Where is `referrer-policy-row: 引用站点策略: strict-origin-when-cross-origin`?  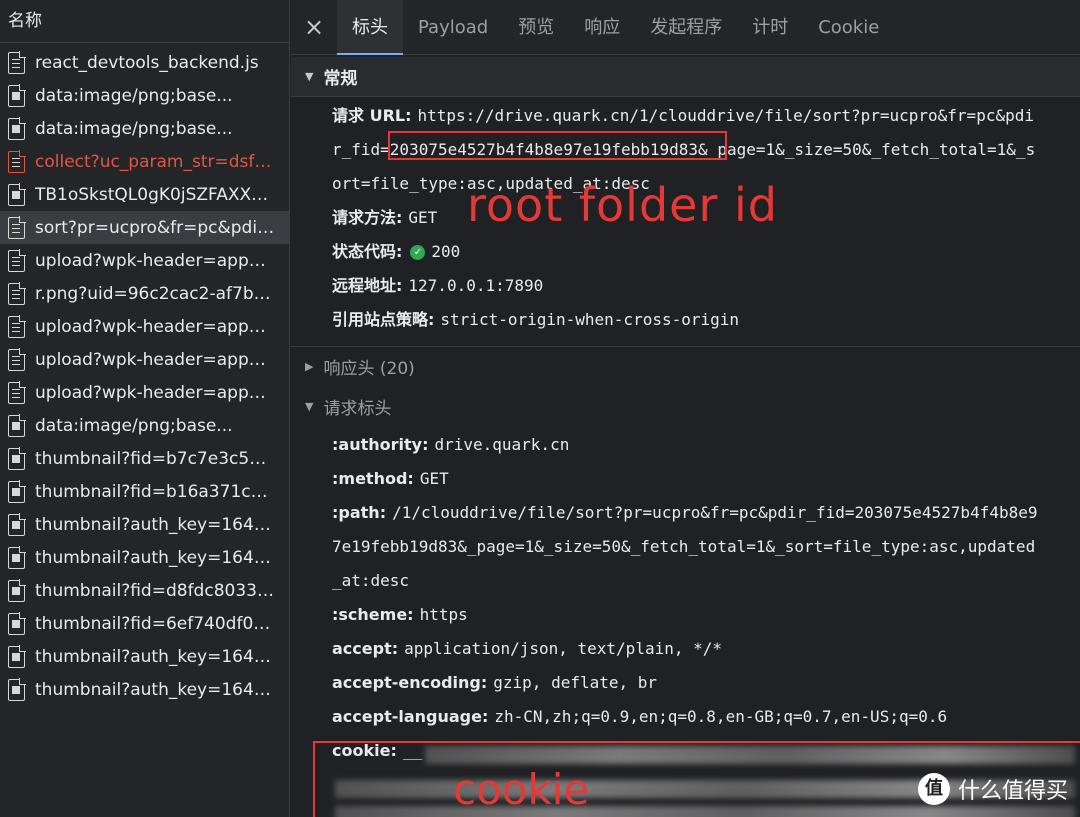 referrer-policy-row: 引用站点策略: strict-origin-when-cross-origin is located at coordinates (706, 320).